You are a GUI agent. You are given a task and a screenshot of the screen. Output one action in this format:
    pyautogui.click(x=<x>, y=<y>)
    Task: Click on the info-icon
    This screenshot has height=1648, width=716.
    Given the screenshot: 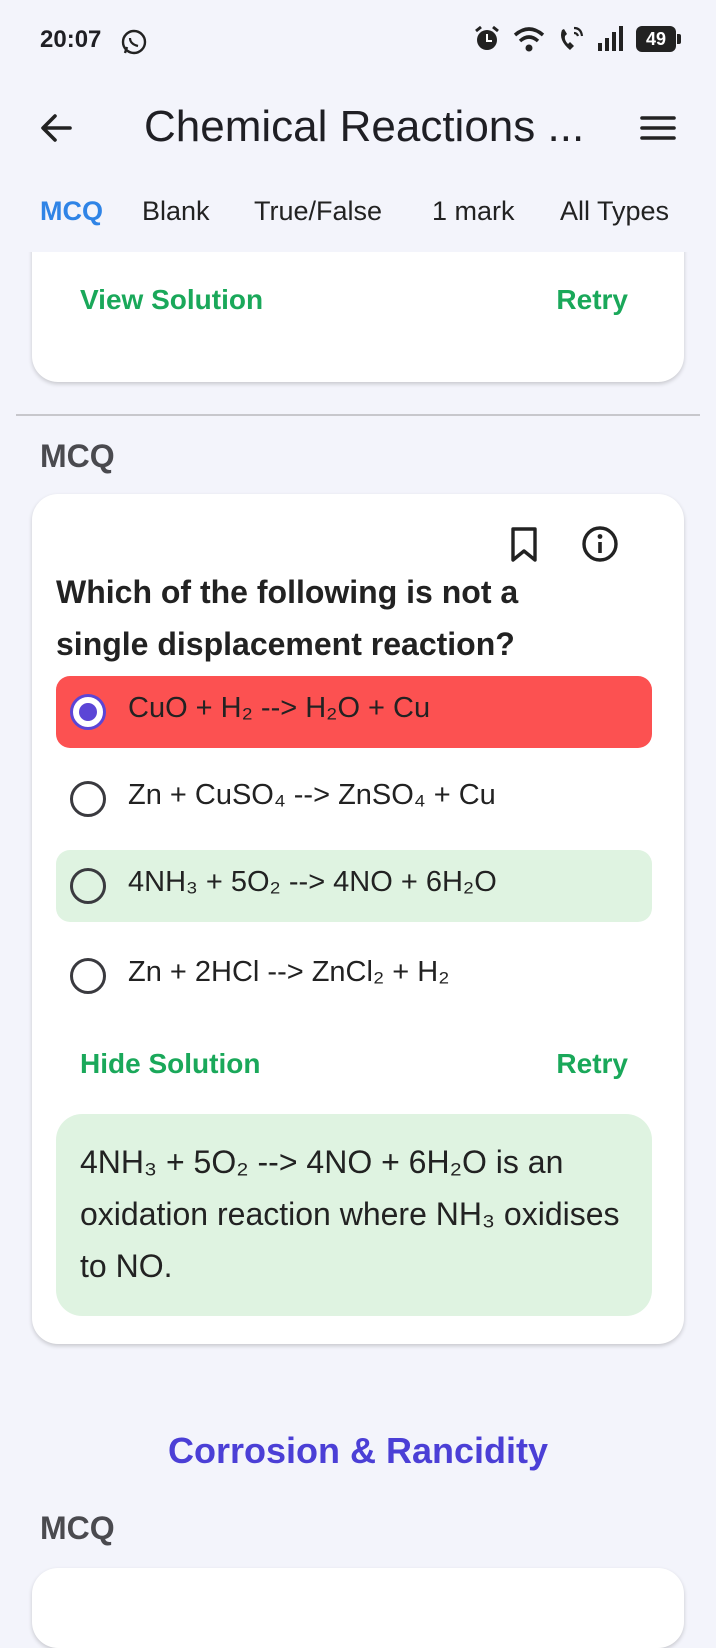 What is the action you would take?
    pyautogui.click(x=600, y=544)
    